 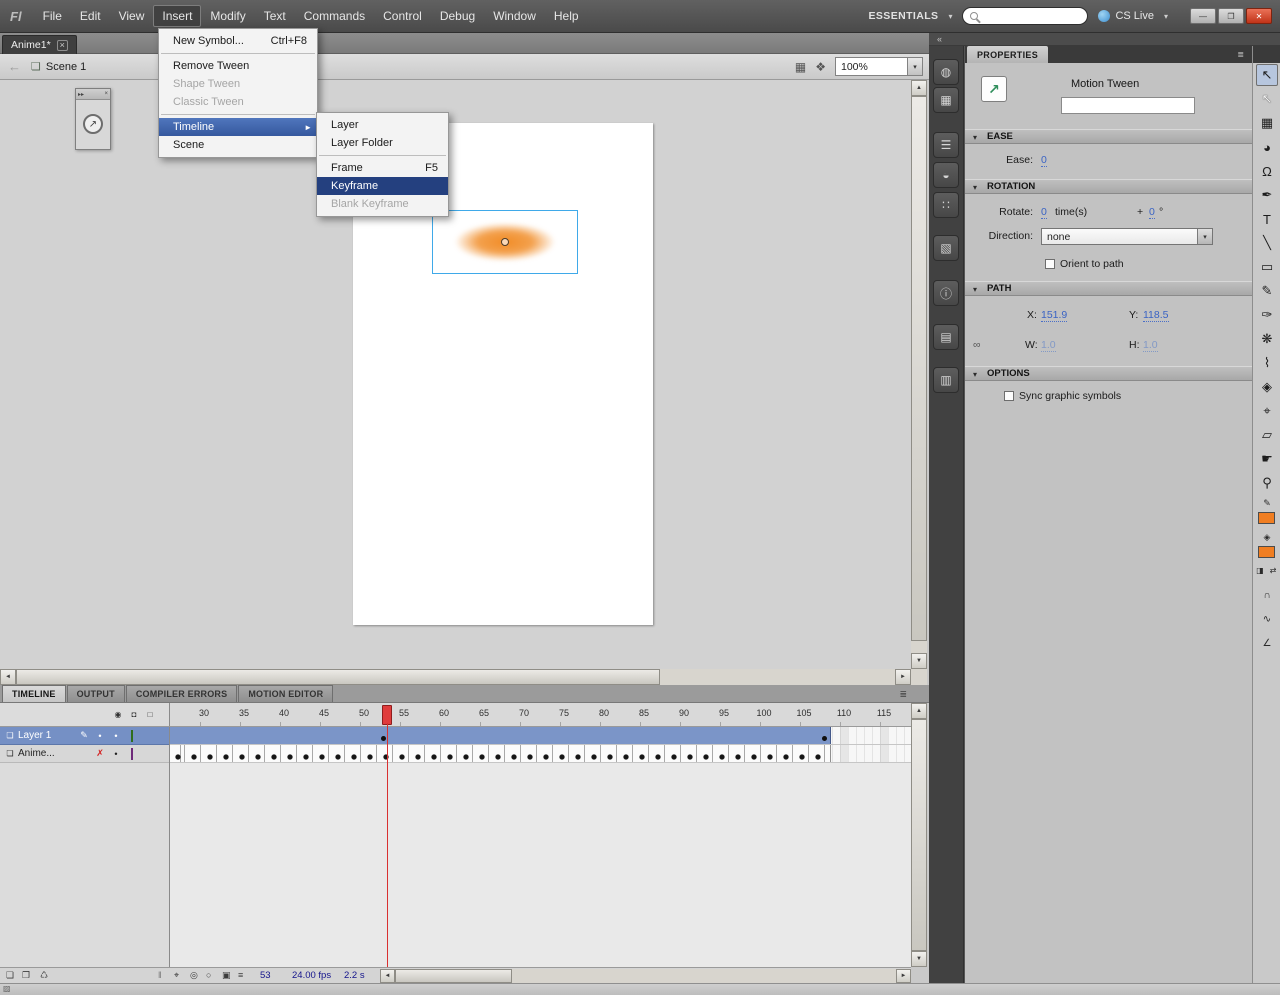 What do you see at coordinates (950, 16) in the screenshot?
I see `workspace-dropdown-icon: ▾` at bounding box center [950, 16].